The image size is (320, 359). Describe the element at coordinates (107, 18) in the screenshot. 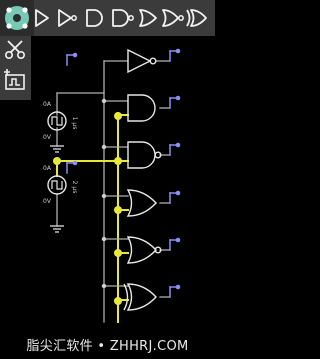

I see `toolbar` at that location.